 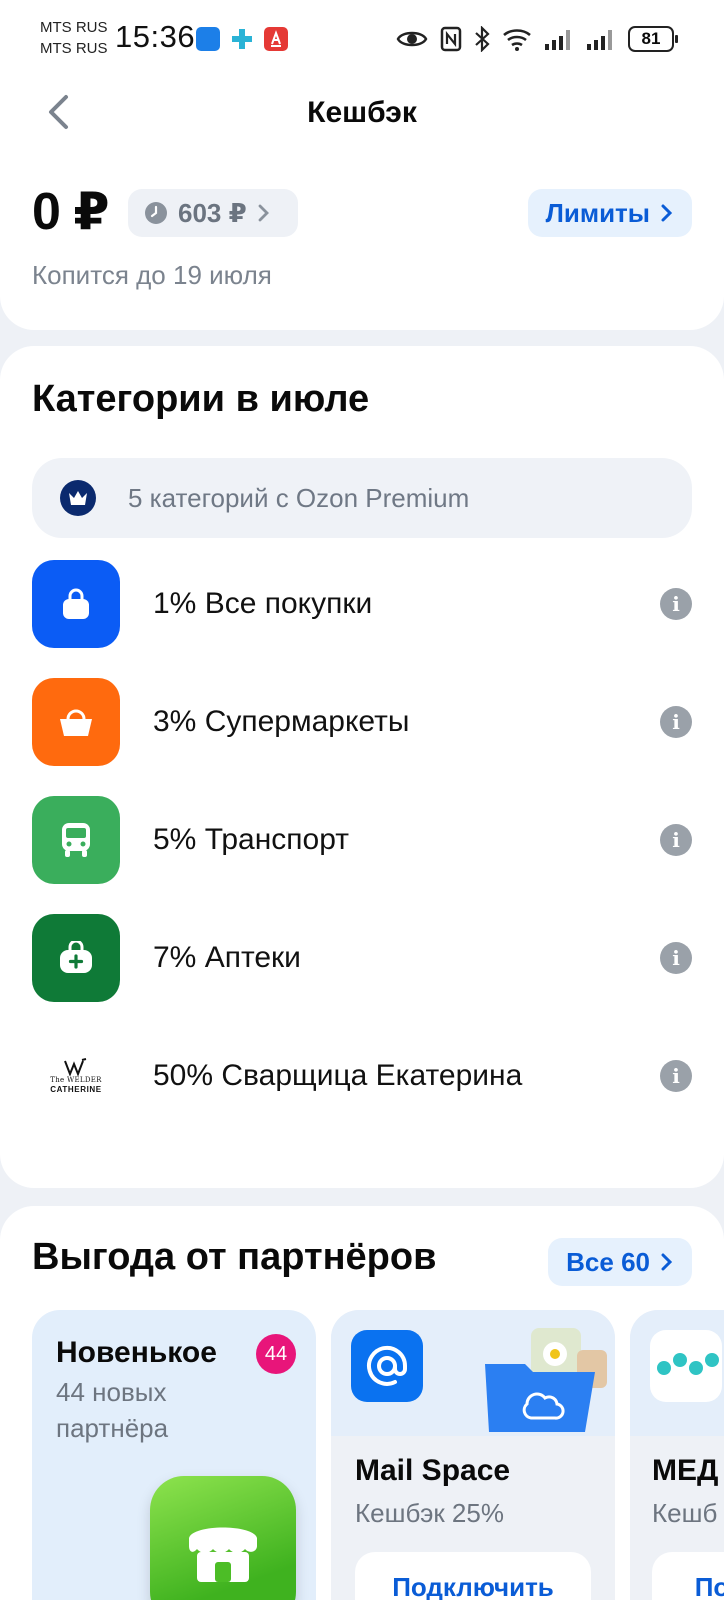 I want to click on premium-text: 5 категорий с Ozon Premium, so click(x=299, y=497).